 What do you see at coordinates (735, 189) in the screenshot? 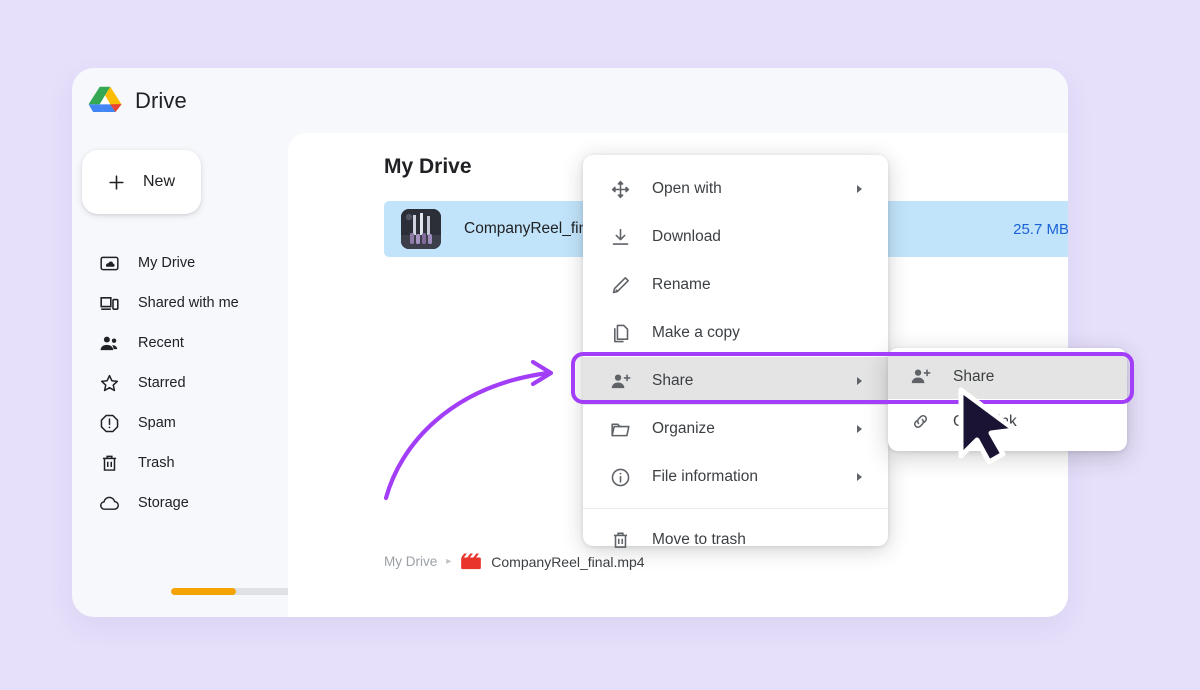
I see `context-menu-item-open-with: Open with` at bounding box center [735, 189].